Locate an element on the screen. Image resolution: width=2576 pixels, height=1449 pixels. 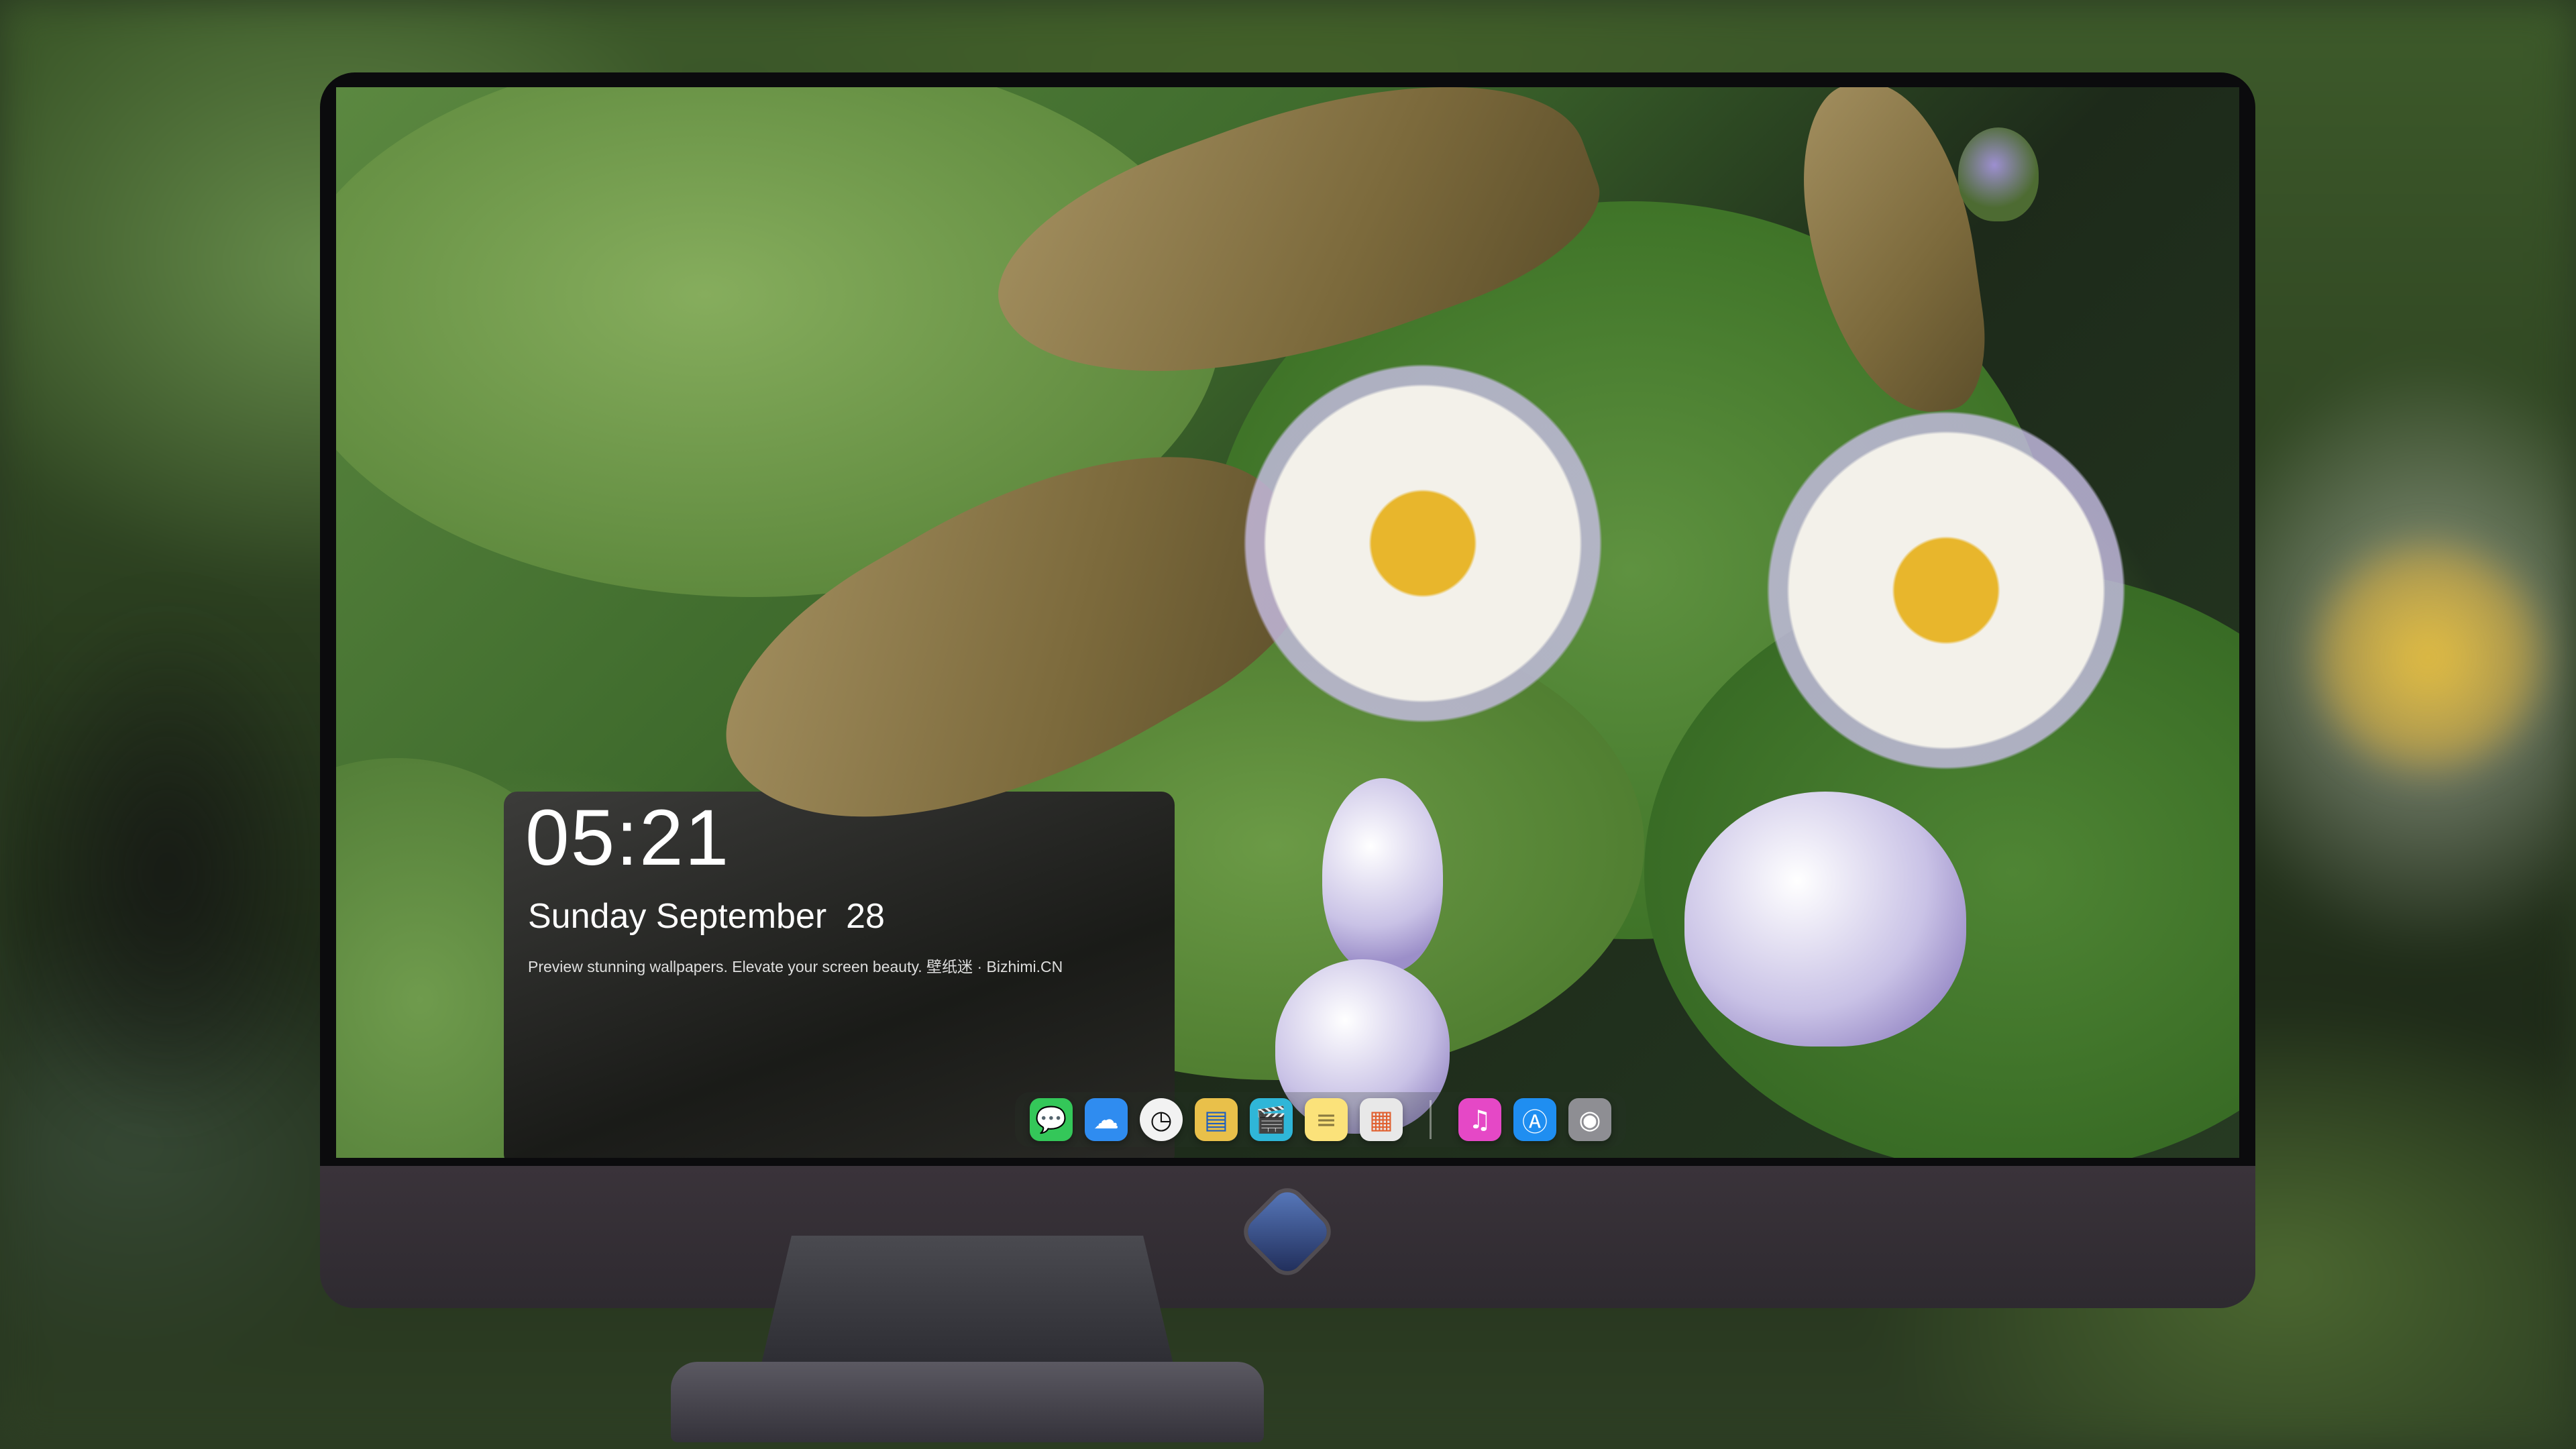
clock-icon: ◷ is located at coordinates (1161, 1119).